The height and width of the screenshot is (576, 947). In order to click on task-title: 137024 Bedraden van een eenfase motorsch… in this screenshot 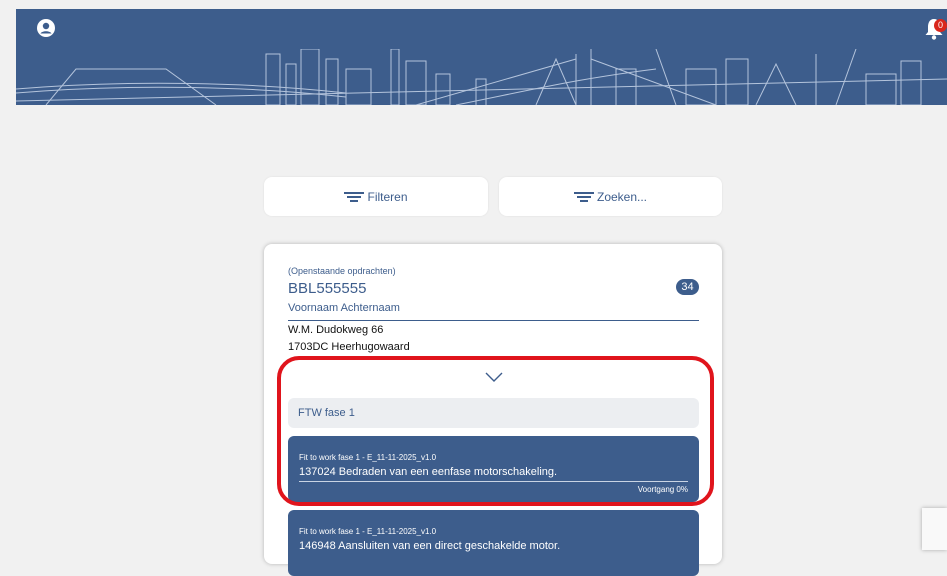, I will do `click(428, 472)`.